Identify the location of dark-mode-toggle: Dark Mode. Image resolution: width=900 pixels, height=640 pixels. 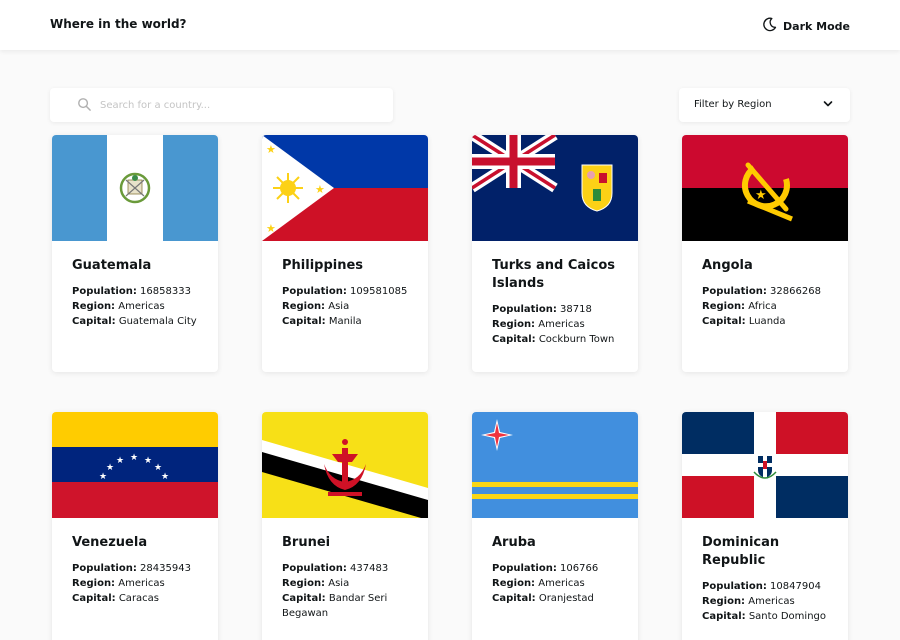
(806, 26).